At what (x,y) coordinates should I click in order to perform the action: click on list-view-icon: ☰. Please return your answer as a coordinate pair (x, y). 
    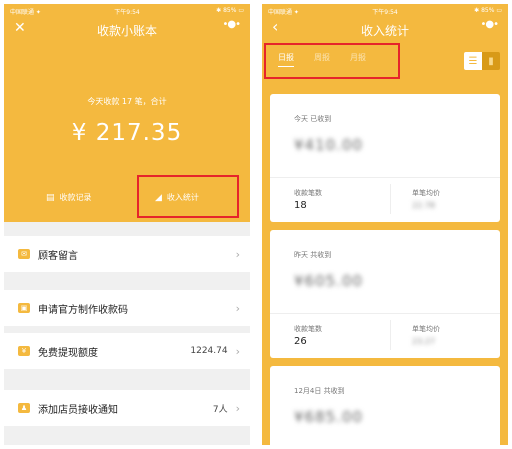
    Looking at the image, I should click on (473, 61).